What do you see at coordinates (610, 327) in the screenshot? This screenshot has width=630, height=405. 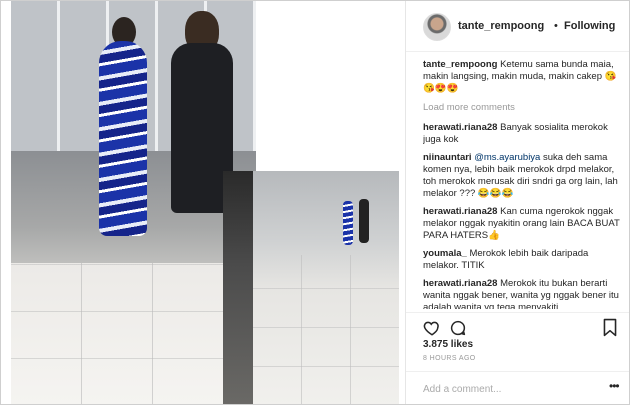 I see `bookmark-icon` at bounding box center [610, 327].